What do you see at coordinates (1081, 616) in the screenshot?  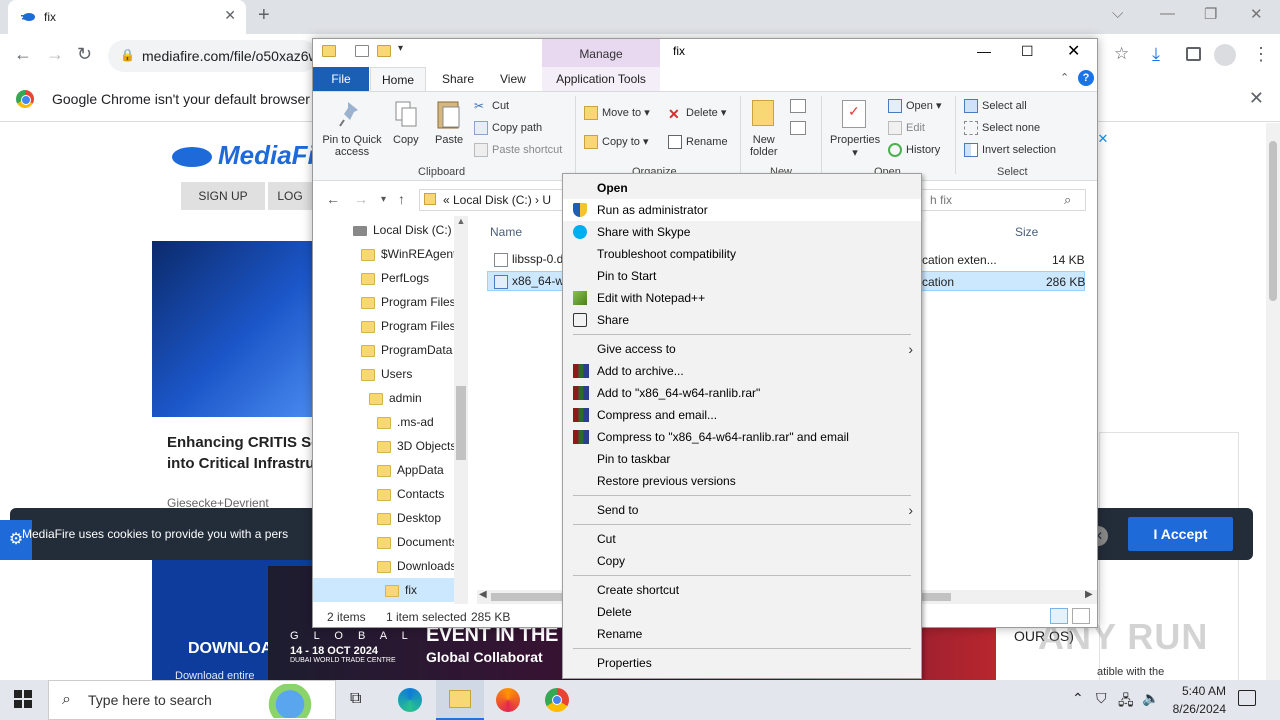 I see `large-icons-view-icon` at bounding box center [1081, 616].